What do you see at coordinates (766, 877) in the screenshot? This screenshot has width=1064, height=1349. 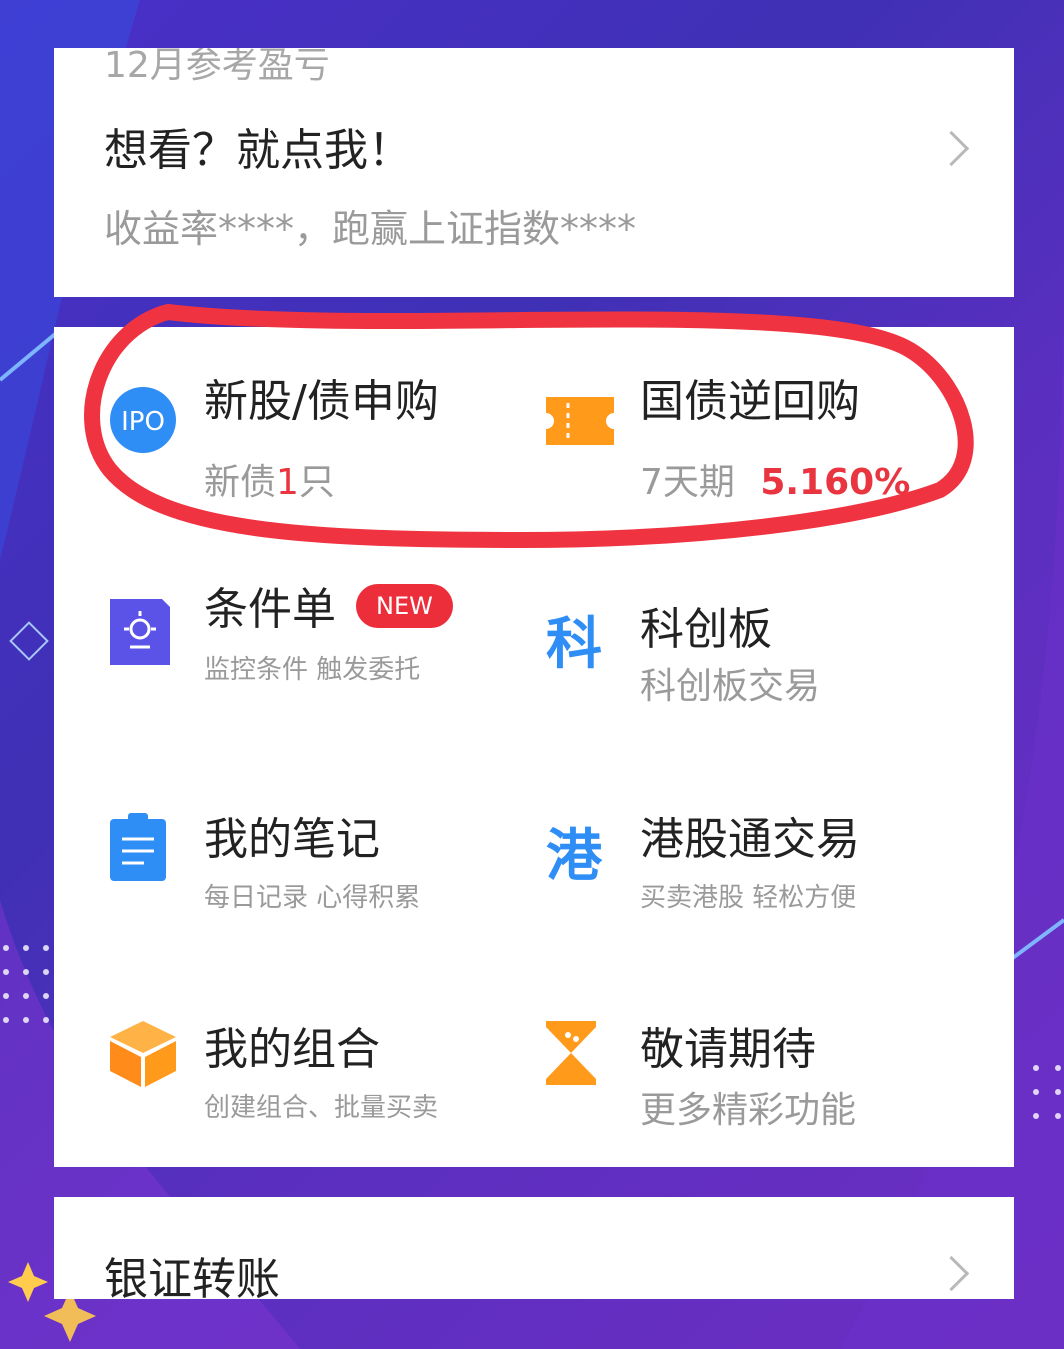 I see `tile-hk-connect: 港 港股通交易 买卖港股 轻松方便` at bounding box center [766, 877].